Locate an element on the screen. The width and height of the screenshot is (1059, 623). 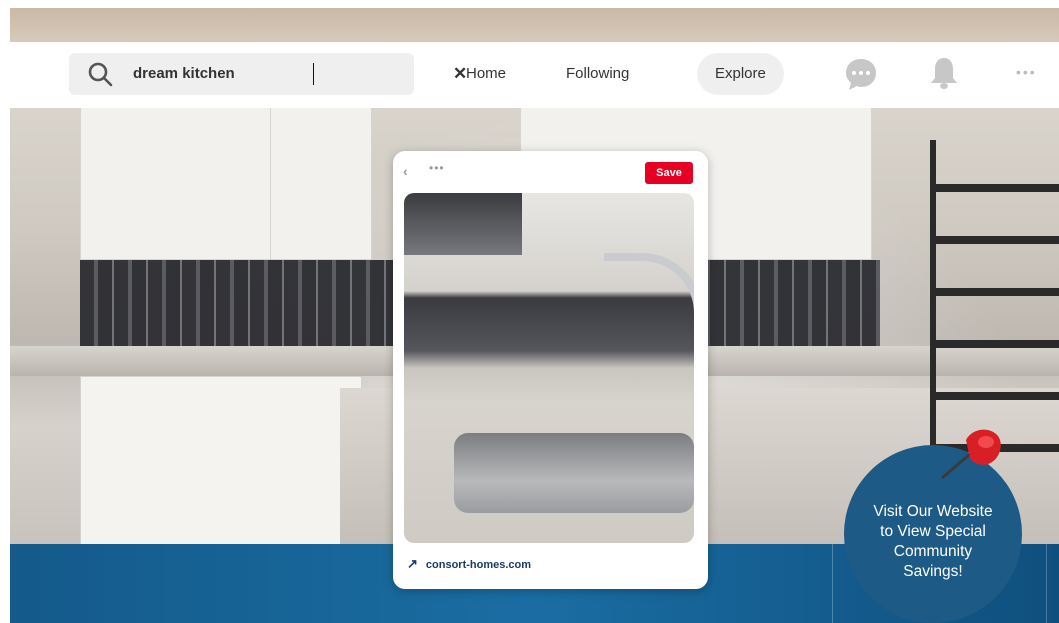
chat-icon is located at coordinates (861, 74).